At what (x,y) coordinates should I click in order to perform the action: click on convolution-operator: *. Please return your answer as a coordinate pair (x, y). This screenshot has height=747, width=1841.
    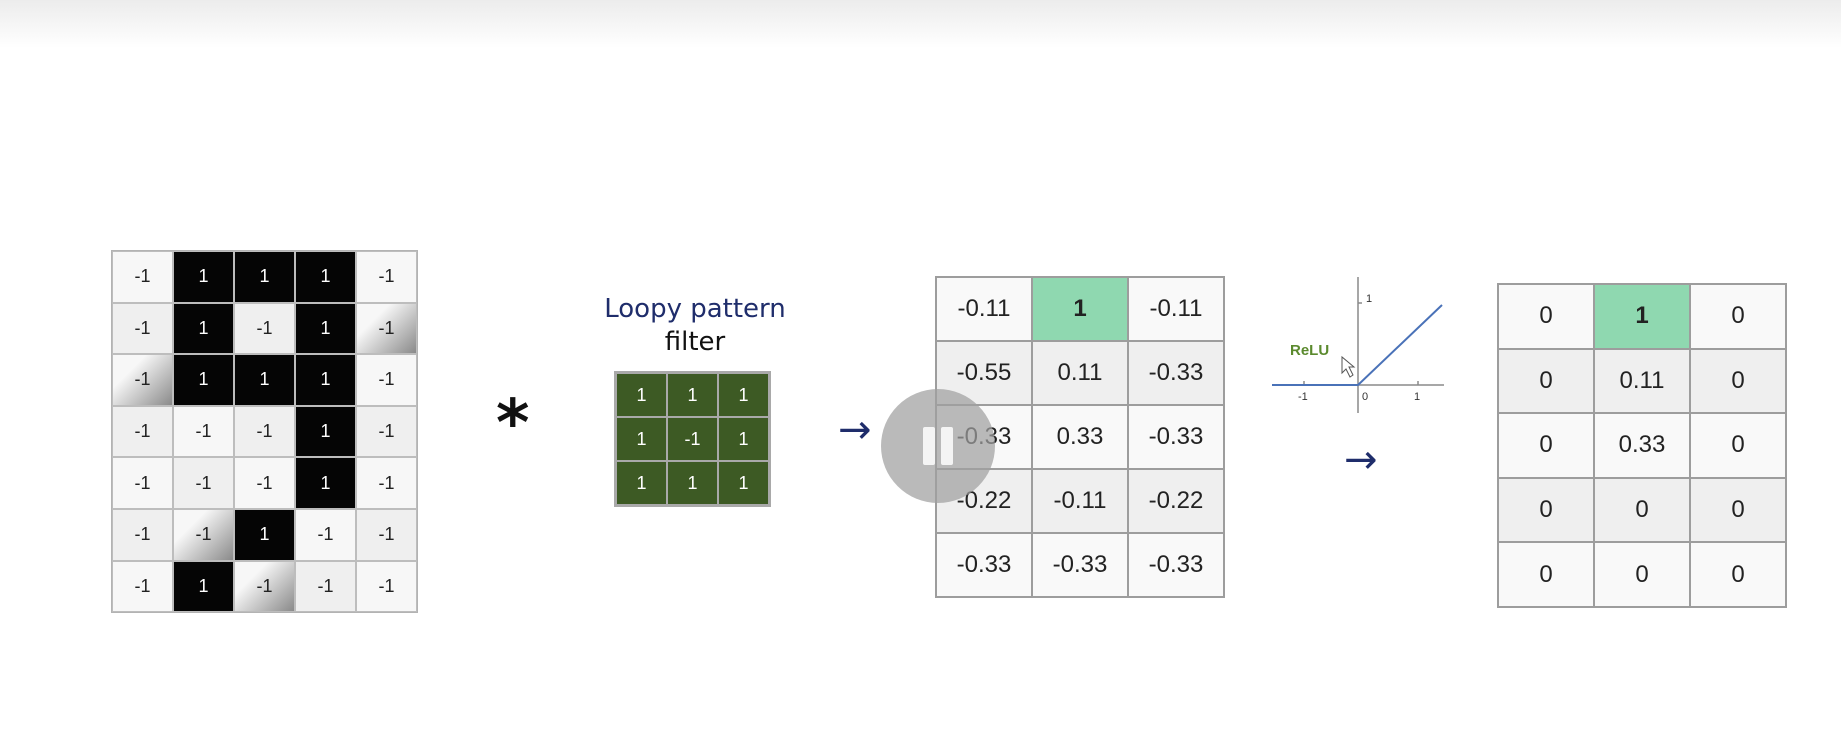
    Looking at the image, I should click on (513, 424).